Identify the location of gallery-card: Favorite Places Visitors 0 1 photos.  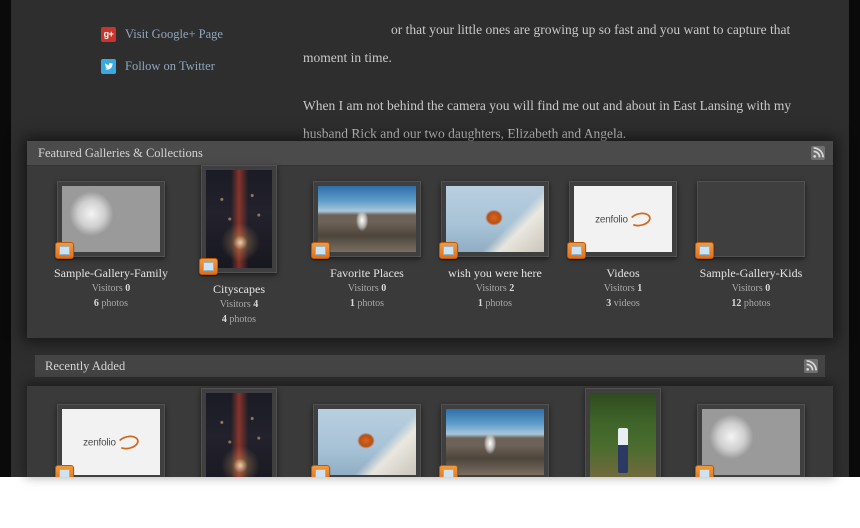
(367, 245).